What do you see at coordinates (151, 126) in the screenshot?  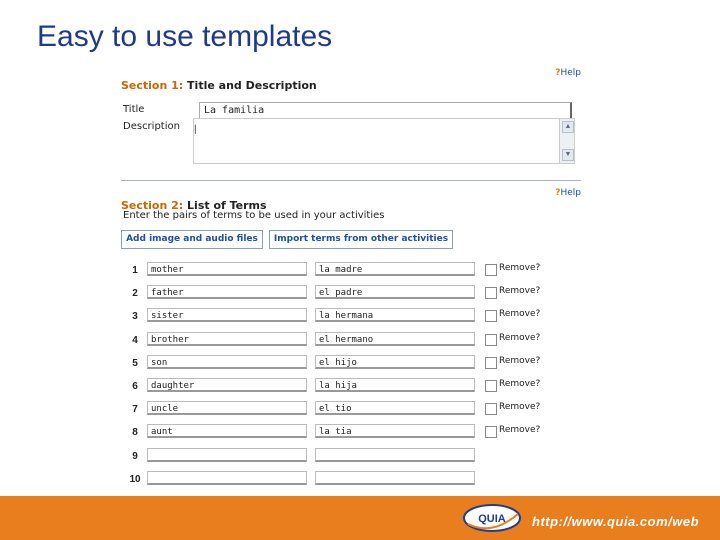 I see `description-label: Description` at bounding box center [151, 126].